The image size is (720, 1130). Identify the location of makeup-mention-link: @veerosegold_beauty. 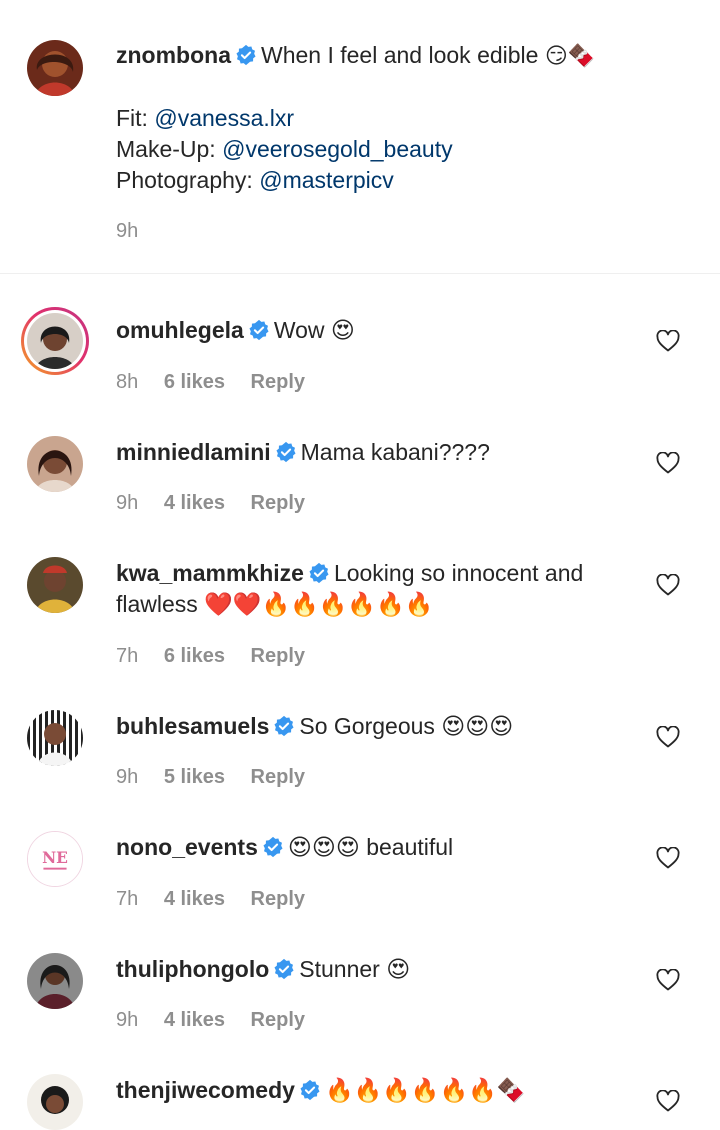
(337, 149).